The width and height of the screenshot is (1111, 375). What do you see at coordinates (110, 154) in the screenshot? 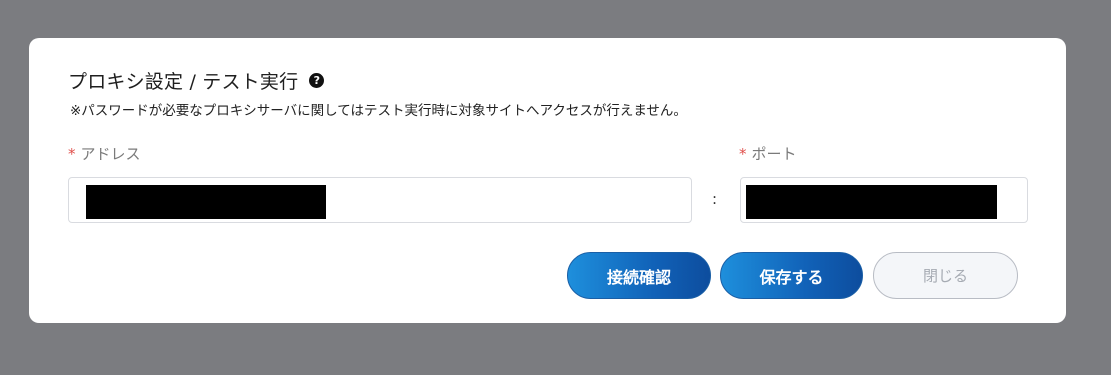
I see `address-label-text: アドレス` at bounding box center [110, 154].